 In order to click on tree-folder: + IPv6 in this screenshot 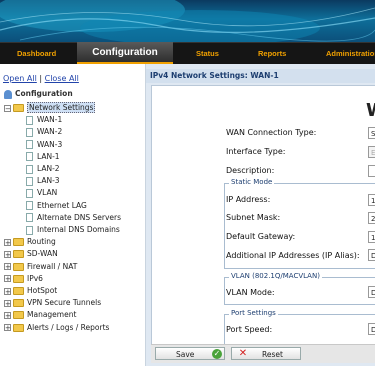, I will do `click(23, 279)`.